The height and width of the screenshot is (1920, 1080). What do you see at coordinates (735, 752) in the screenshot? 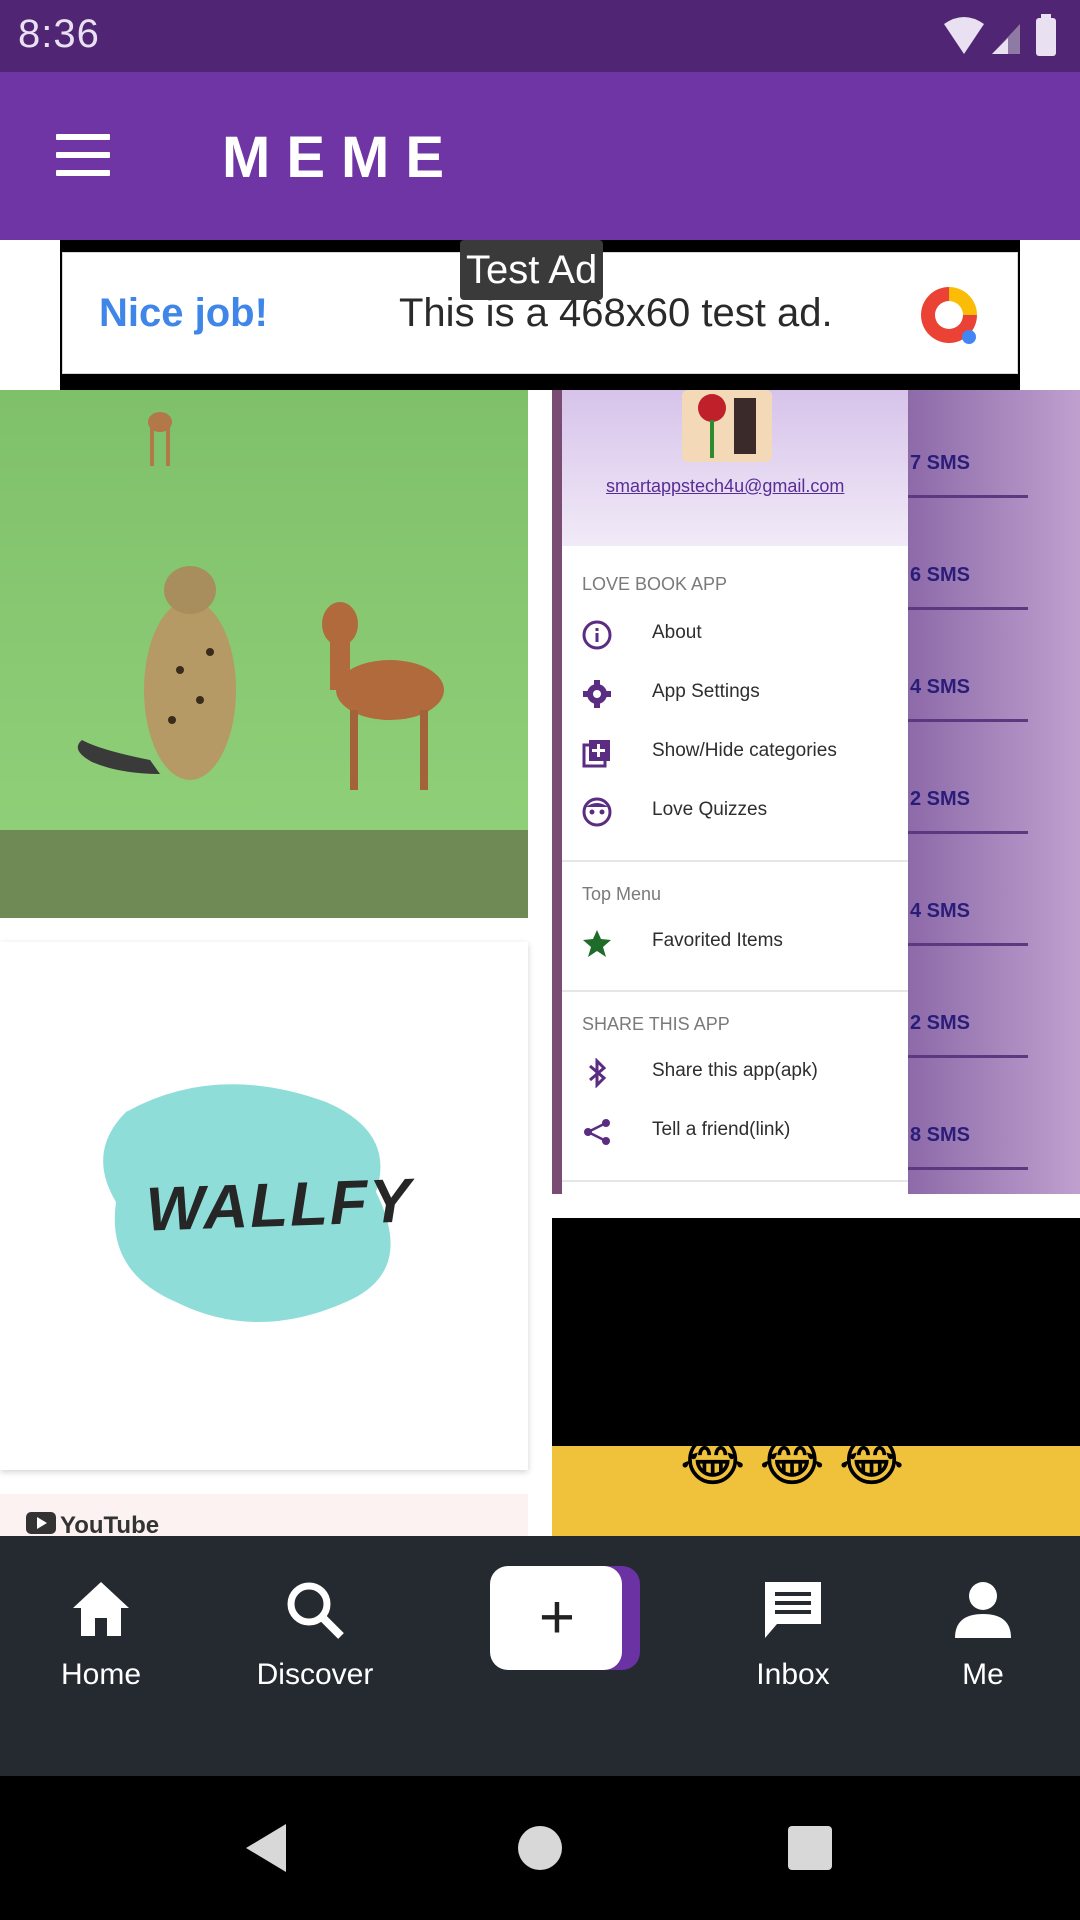
I see `drawer-item-show-hide: Show/Hide categories` at bounding box center [735, 752].